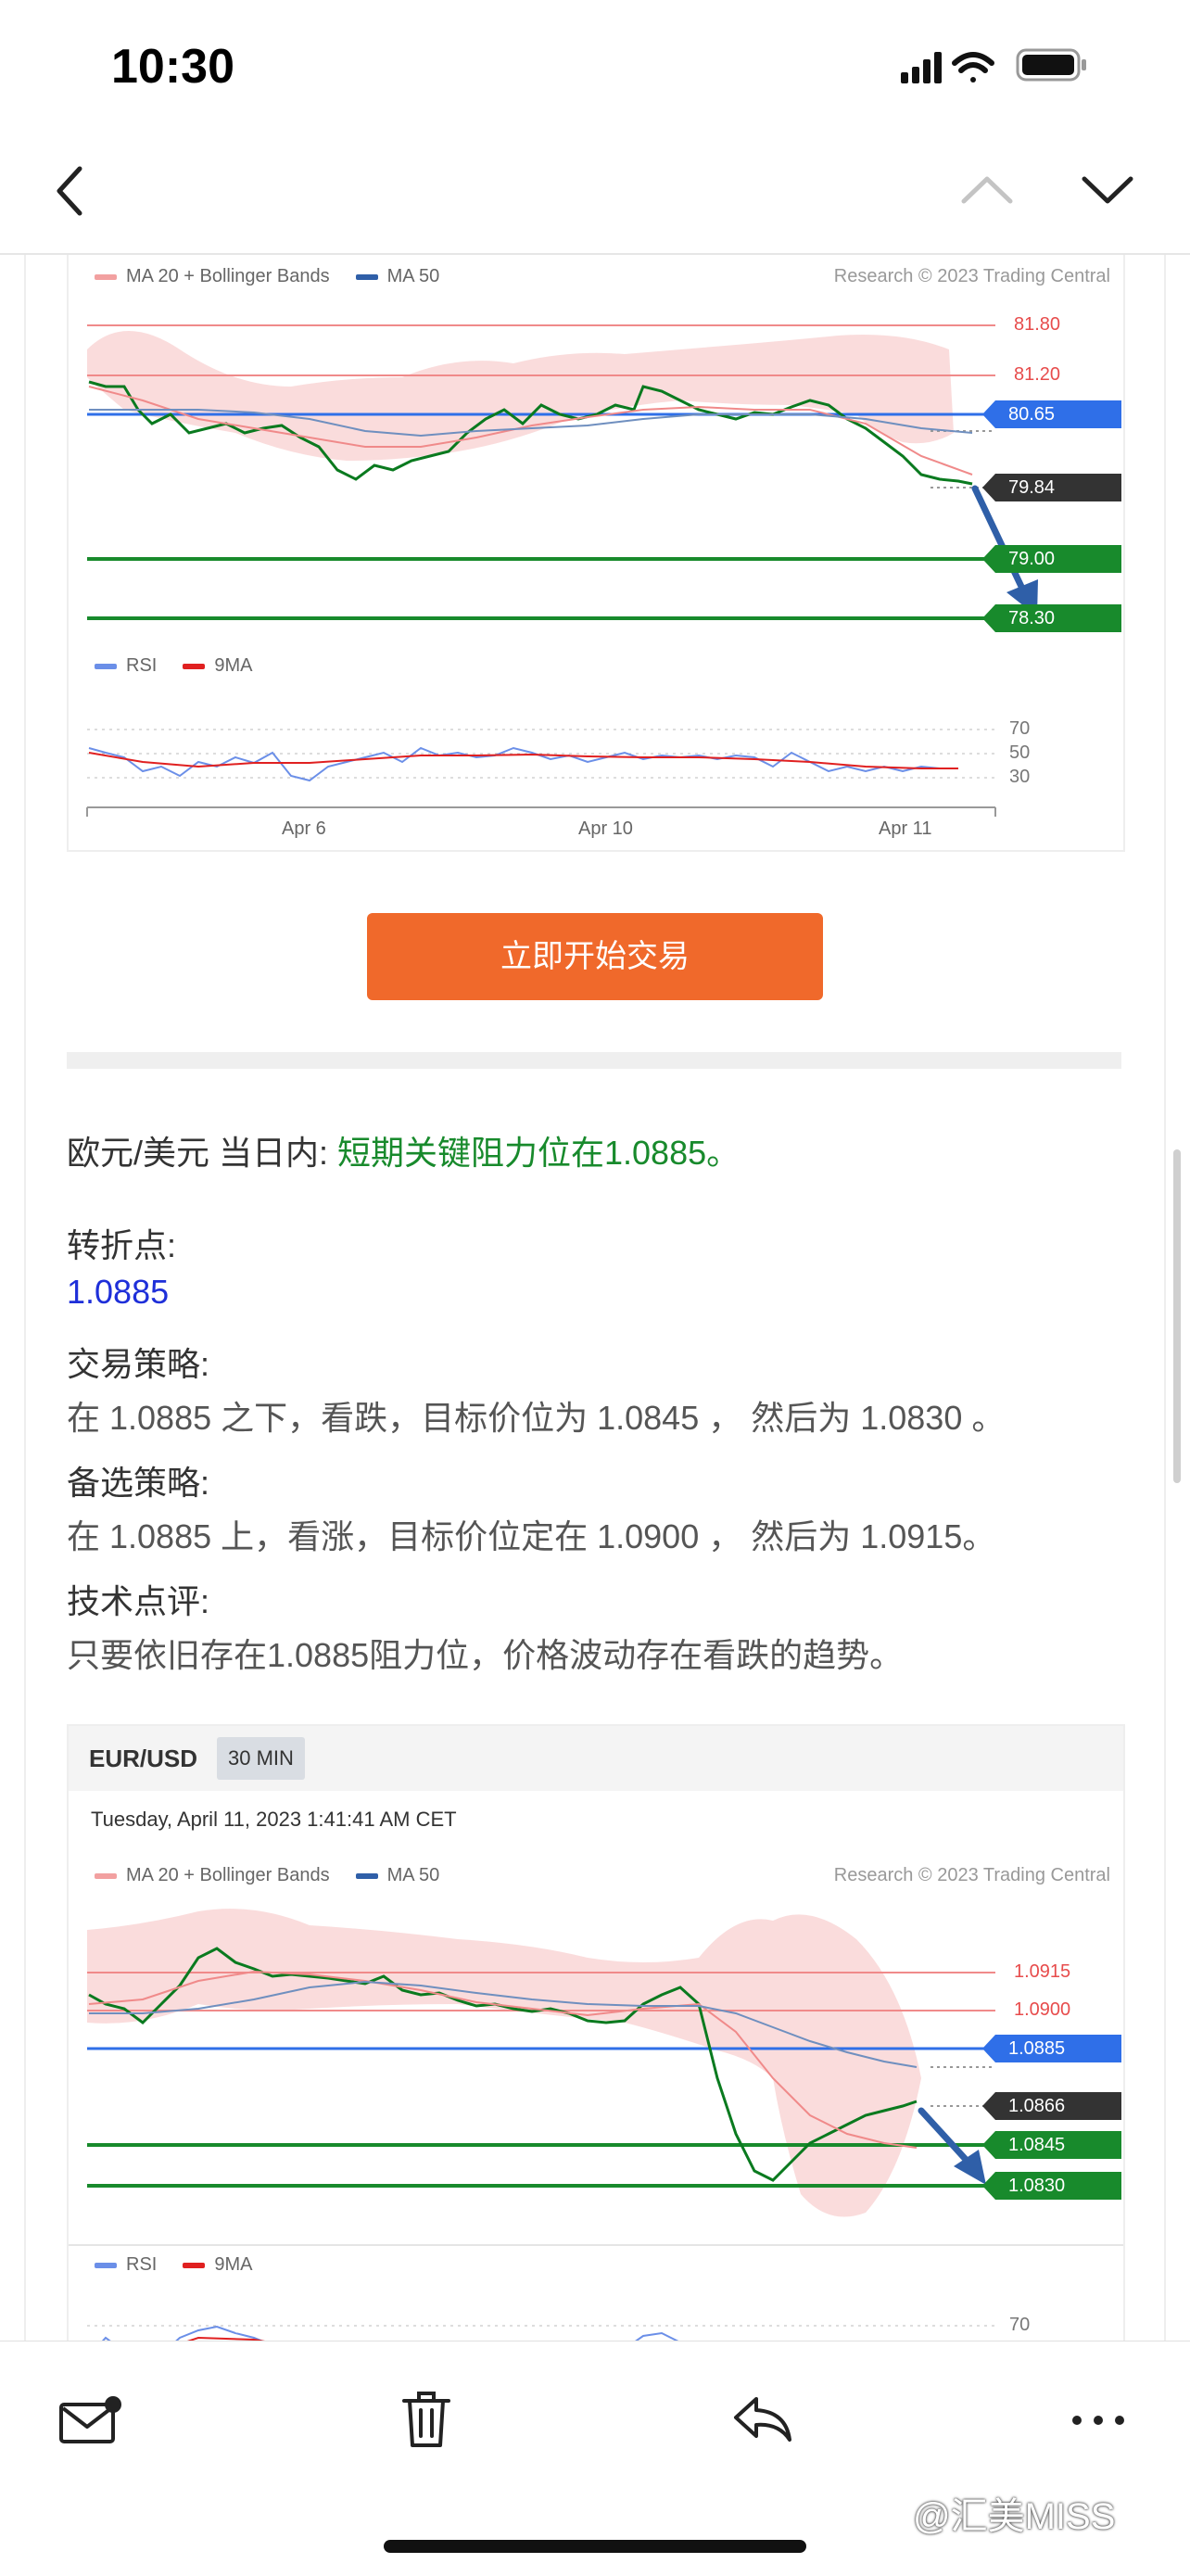 This screenshot has height=2576, width=1190. Describe the element at coordinates (595, 957) in the screenshot. I see `start-trading-button: 立即开始交易` at that location.